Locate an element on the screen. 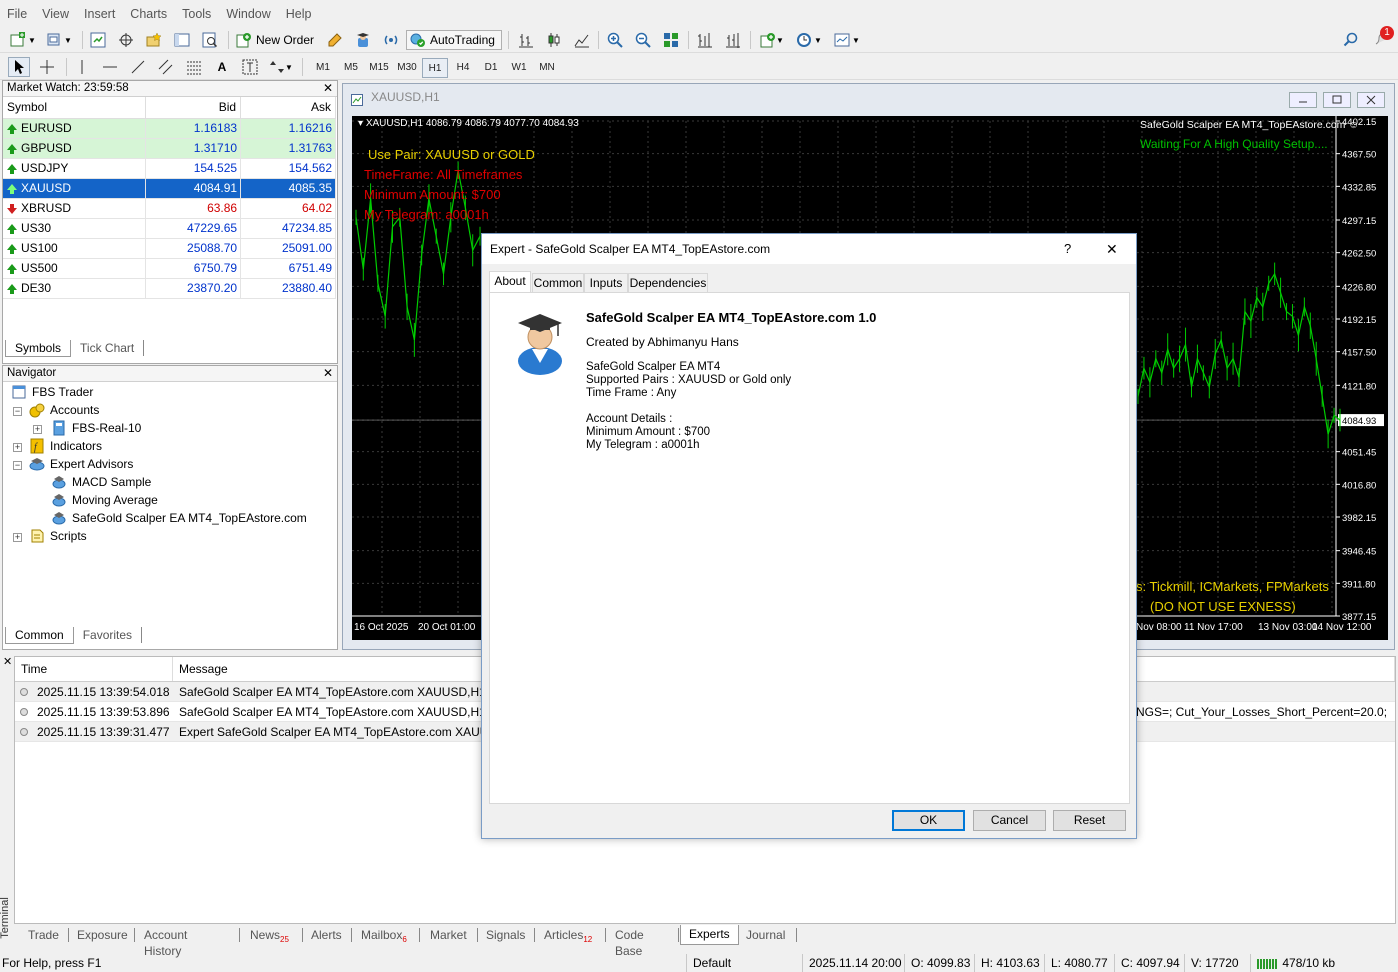  reset-button: Reset is located at coordinates (1089, 820).